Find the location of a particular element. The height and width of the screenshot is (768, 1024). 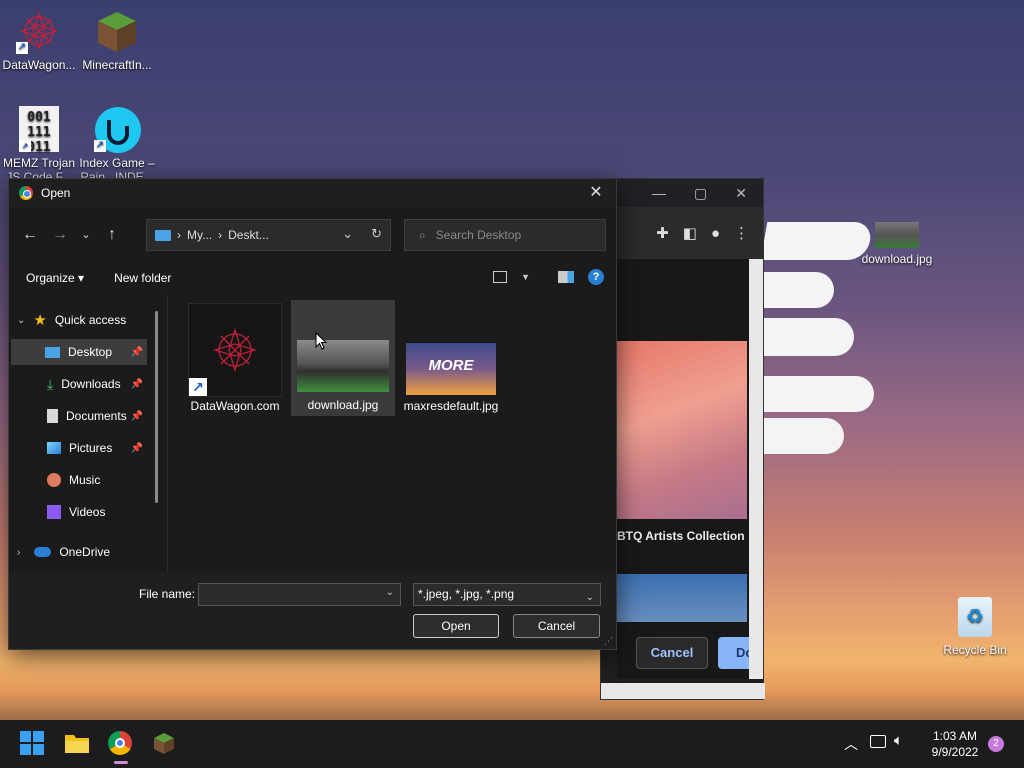

horizontal-scrollbar is located at coordinates (683, 691).